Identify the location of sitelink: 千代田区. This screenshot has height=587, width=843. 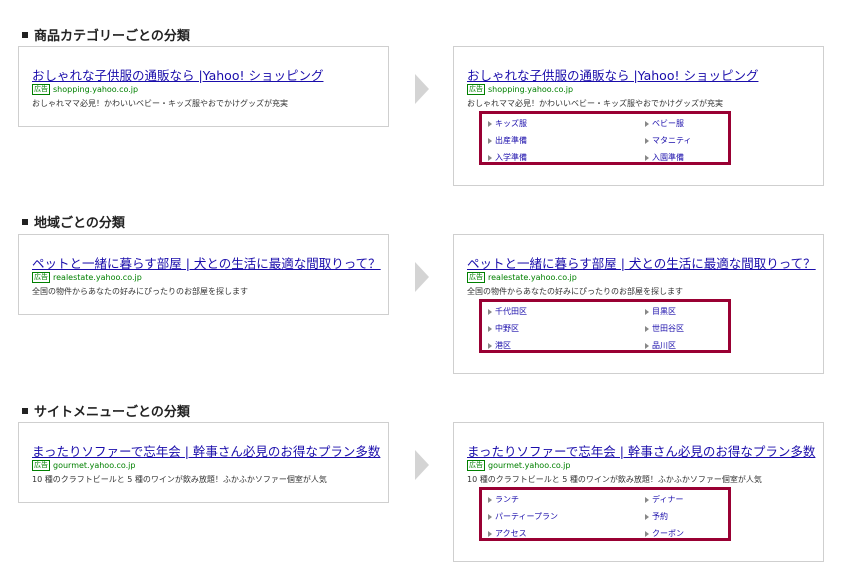
(507, 311).